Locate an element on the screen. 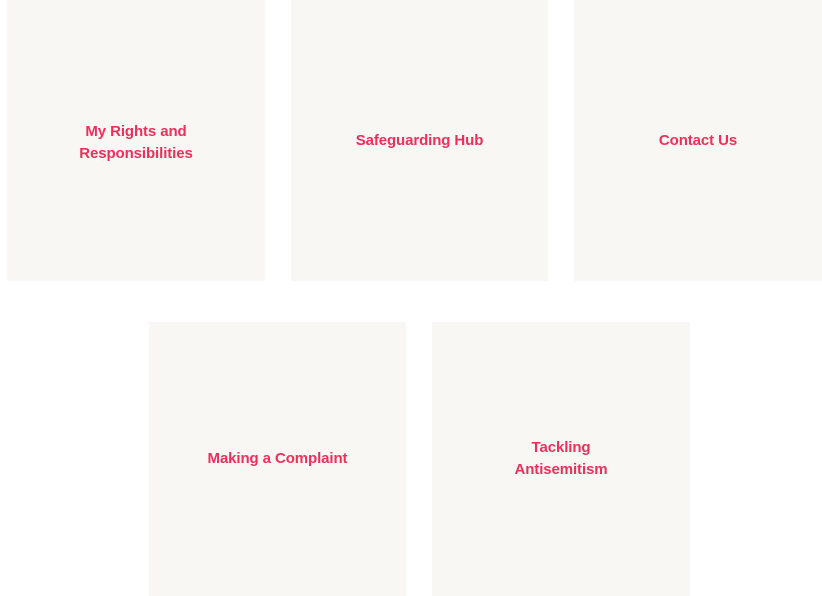 This screenshot has height=596, width=822. card-contact-us: Contact Us is located at coordinates (698, 140).